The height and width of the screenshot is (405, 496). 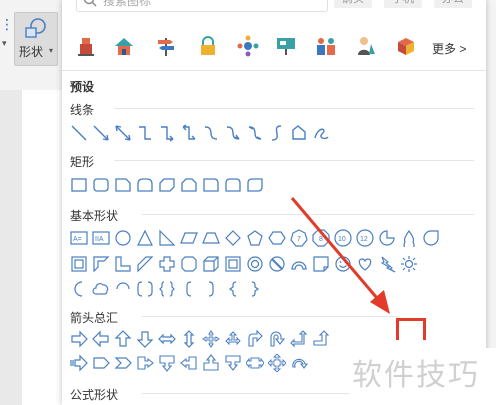 I want to click on quad-arrow-shape, so click(x=211, y=339).